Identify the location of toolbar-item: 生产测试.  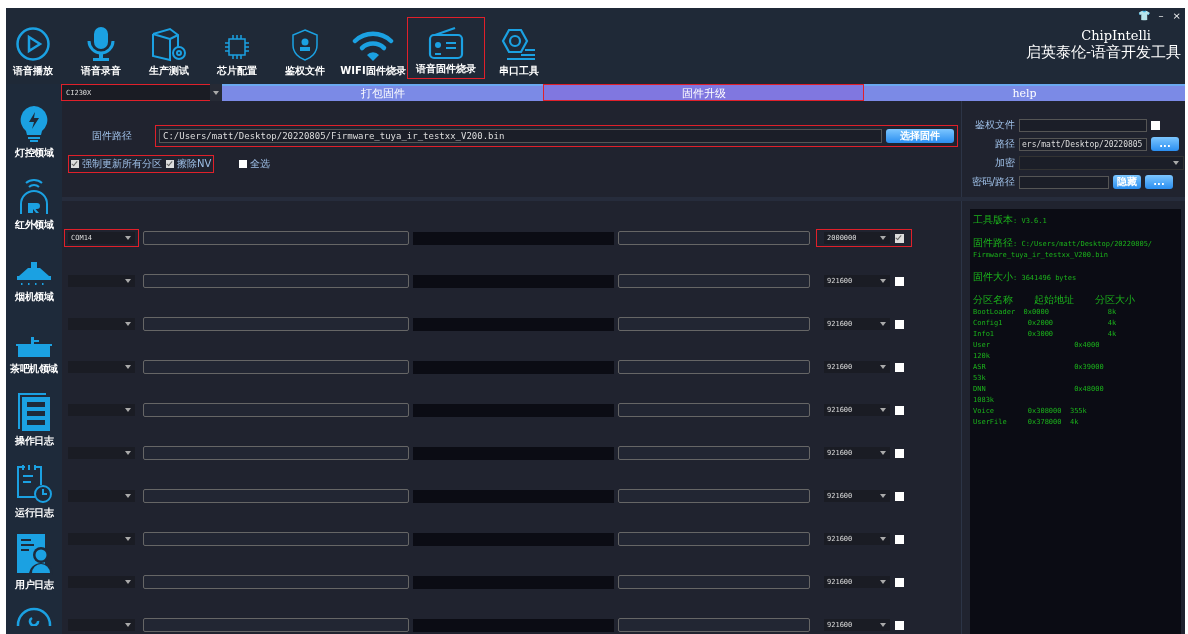
(169, 71).